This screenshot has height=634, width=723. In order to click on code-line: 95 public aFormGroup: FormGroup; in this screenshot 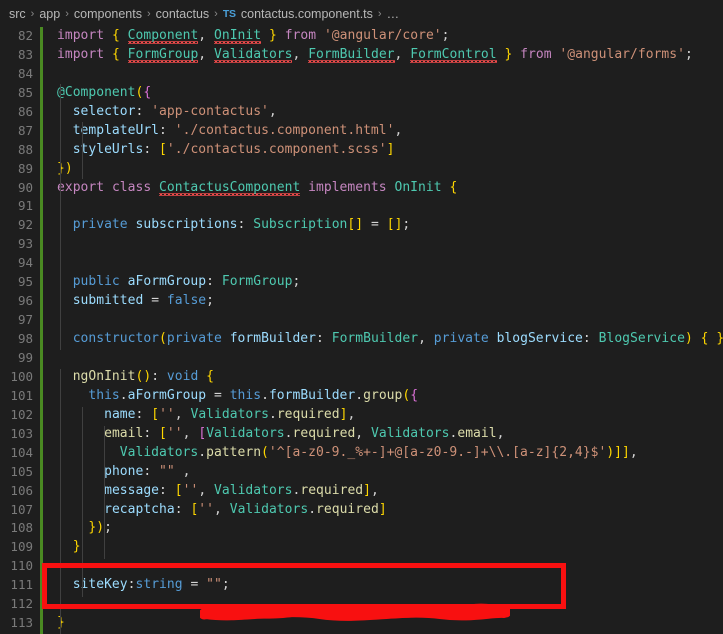, I will do `click(361, 282)`.